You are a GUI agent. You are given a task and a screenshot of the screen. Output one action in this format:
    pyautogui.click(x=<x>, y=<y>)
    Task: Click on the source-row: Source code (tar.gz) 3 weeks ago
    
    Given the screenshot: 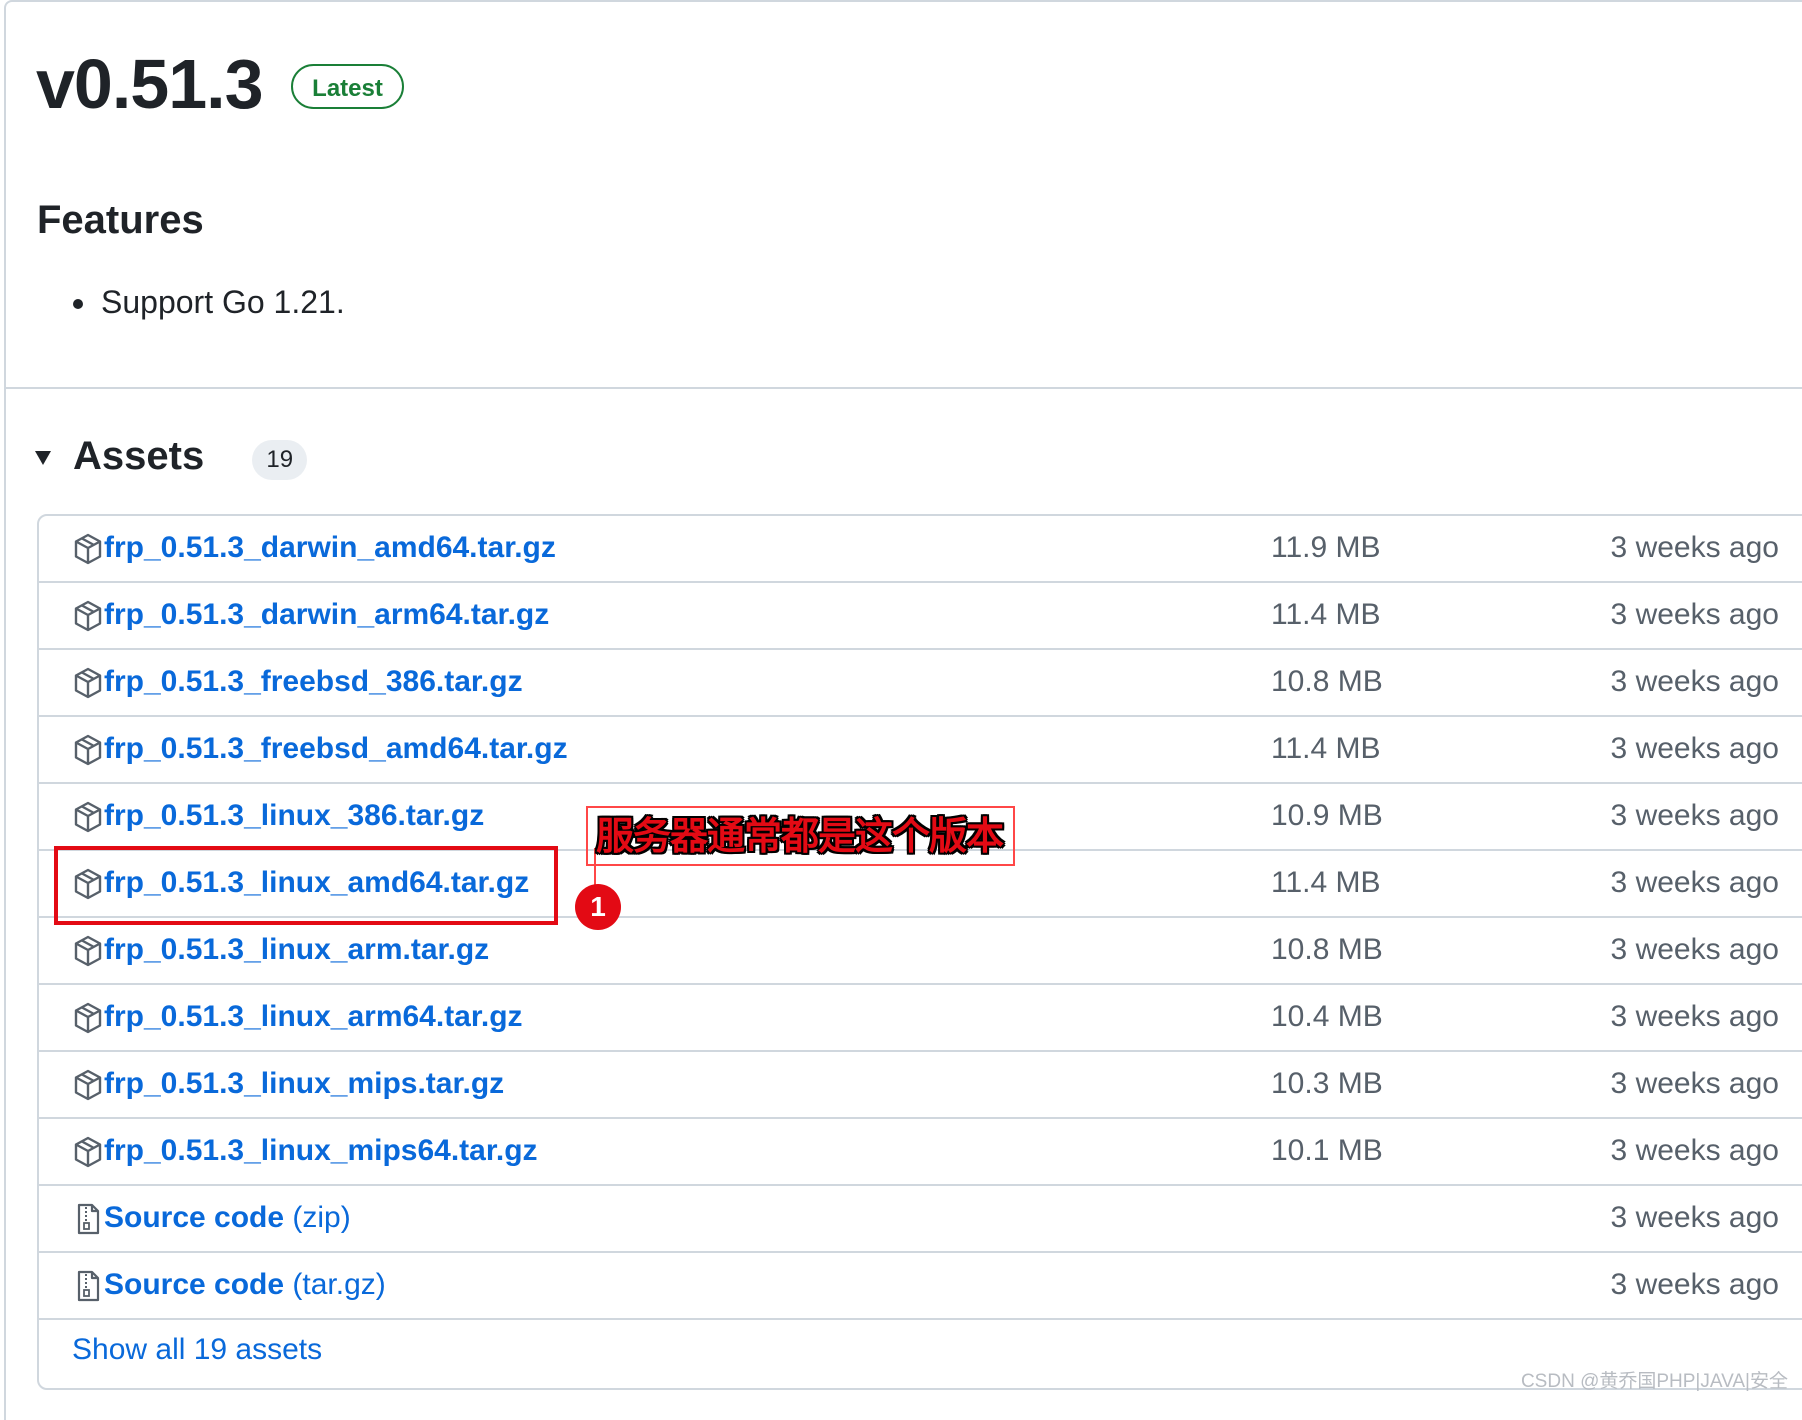 What is the action you would take?
    pyautogui.click(x=920, y=1286)
    